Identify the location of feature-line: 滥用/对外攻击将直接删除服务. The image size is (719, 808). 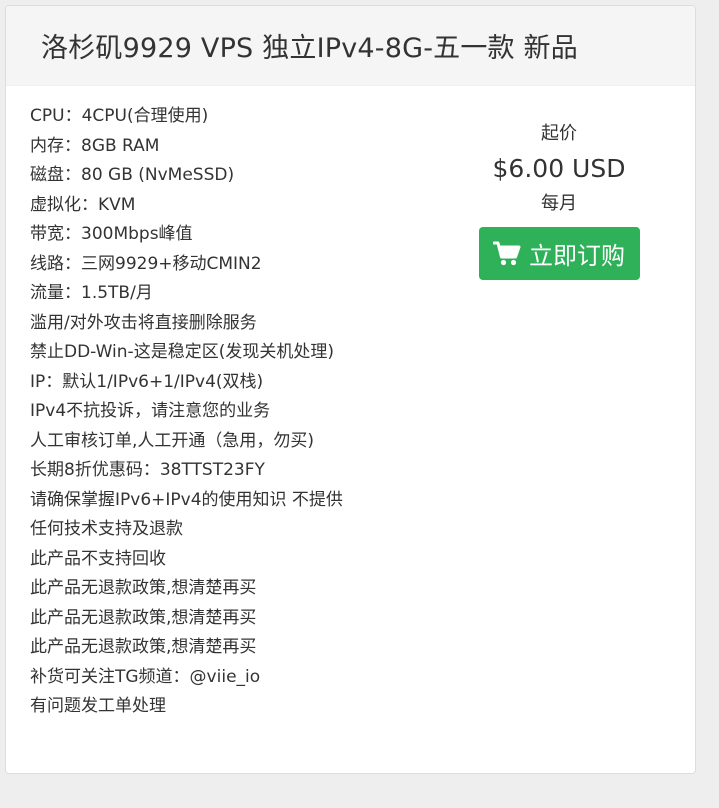
(143, 322).